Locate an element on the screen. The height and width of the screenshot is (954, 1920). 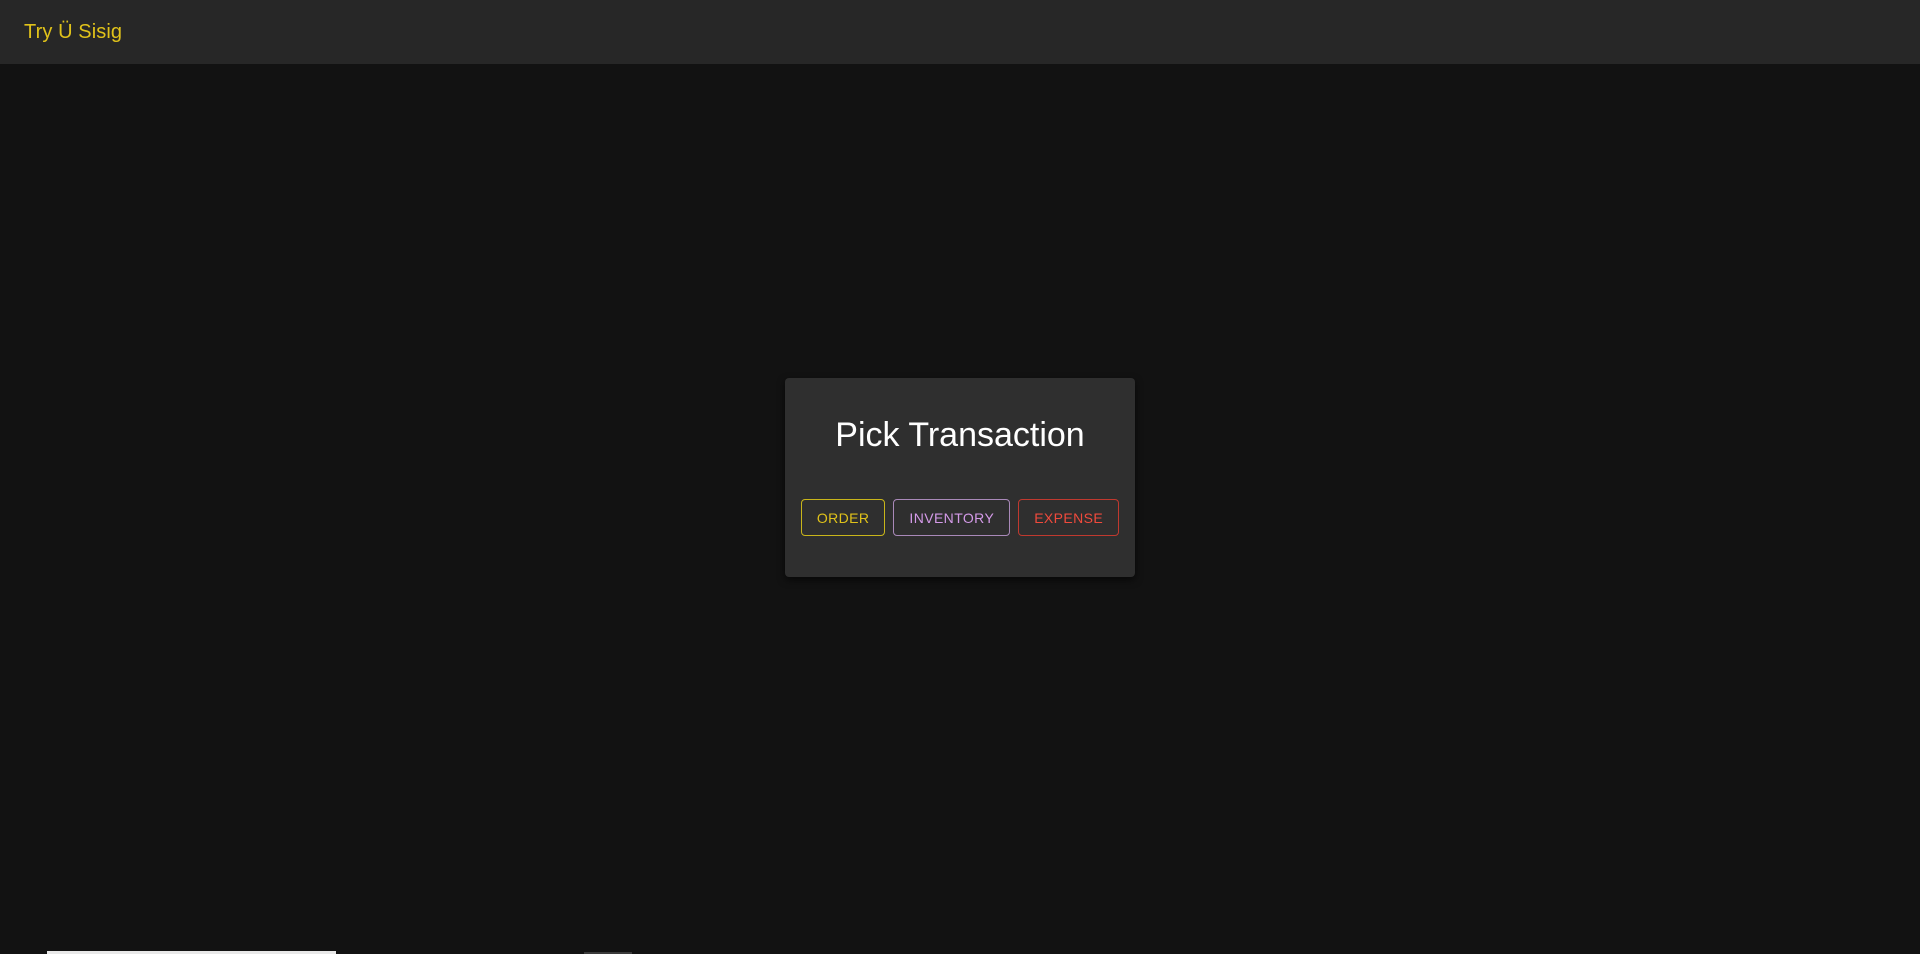
transaction-actions: ORDER INVENTORY EXPENSE is located at coordinates (960, 517).